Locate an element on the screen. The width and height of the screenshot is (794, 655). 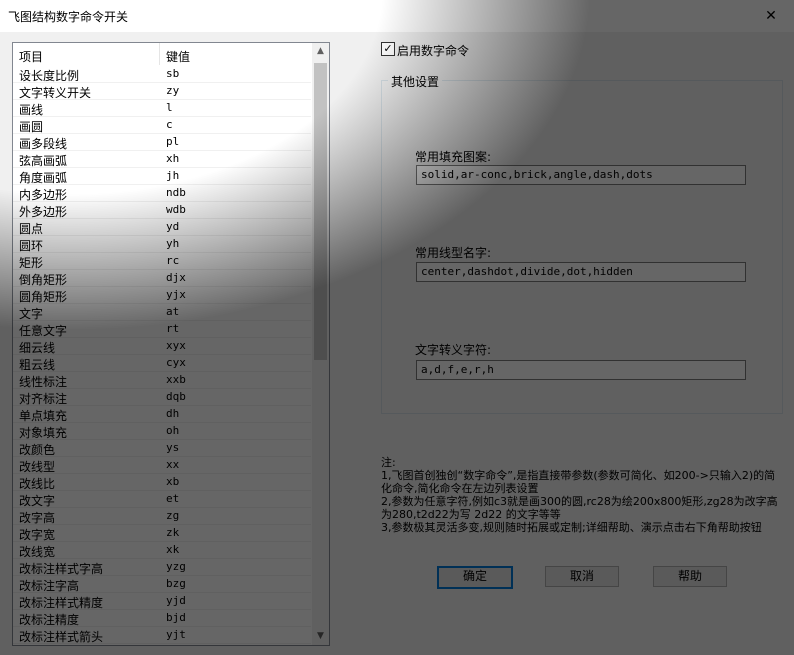
help-button: 帮助 is located at coordinates (690, 576).